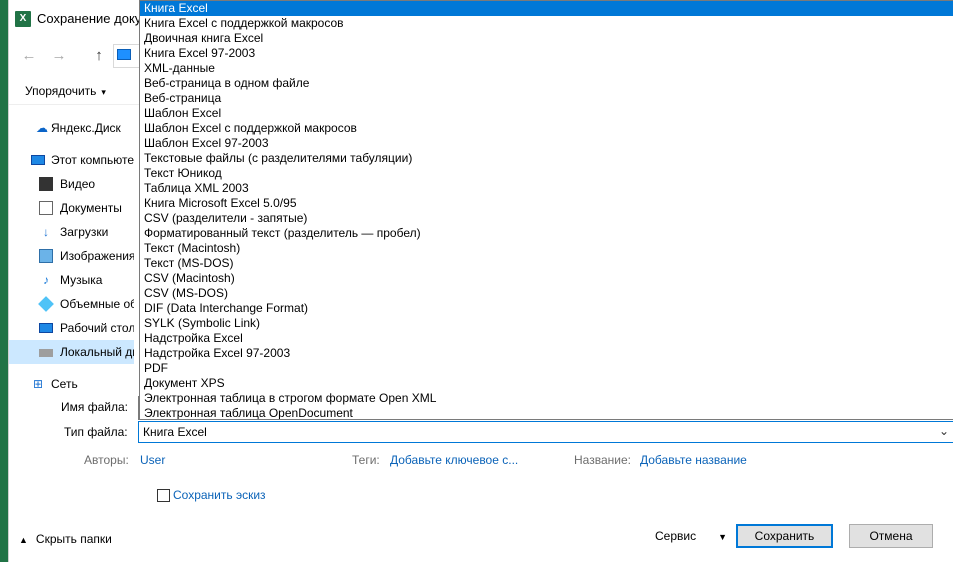 The width and height of the screenshot is (953, 562). What do you see at coordinates (546, 203) in the screenshot?
I see `filetype-option: Книга Microsoft Excel 5.0/95` at bounding box center [546, 203].